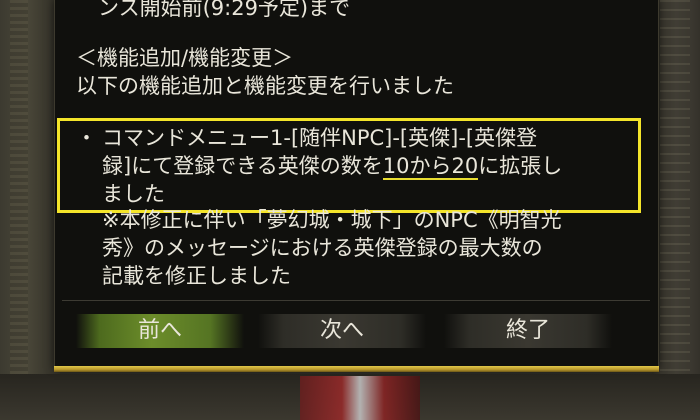  I want to click on section-intro: 以下の機能追加と機能変更を行いました, so click(265, 86).